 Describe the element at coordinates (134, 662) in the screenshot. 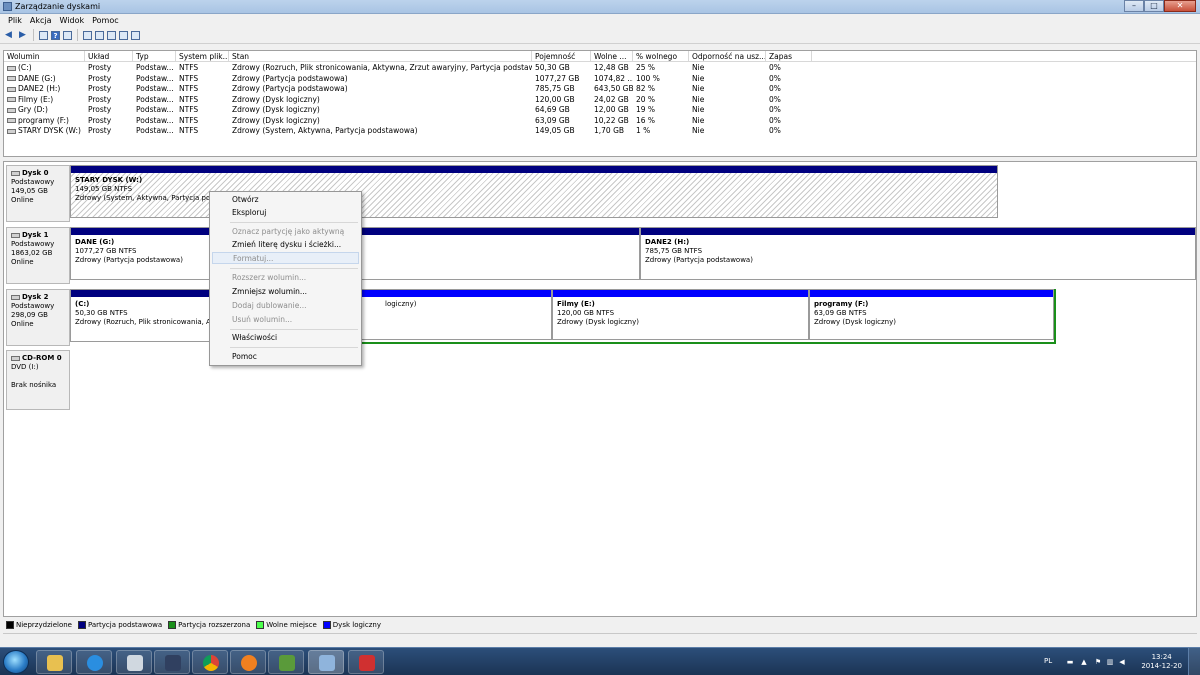

I see `taskbar-calculator` at that location.